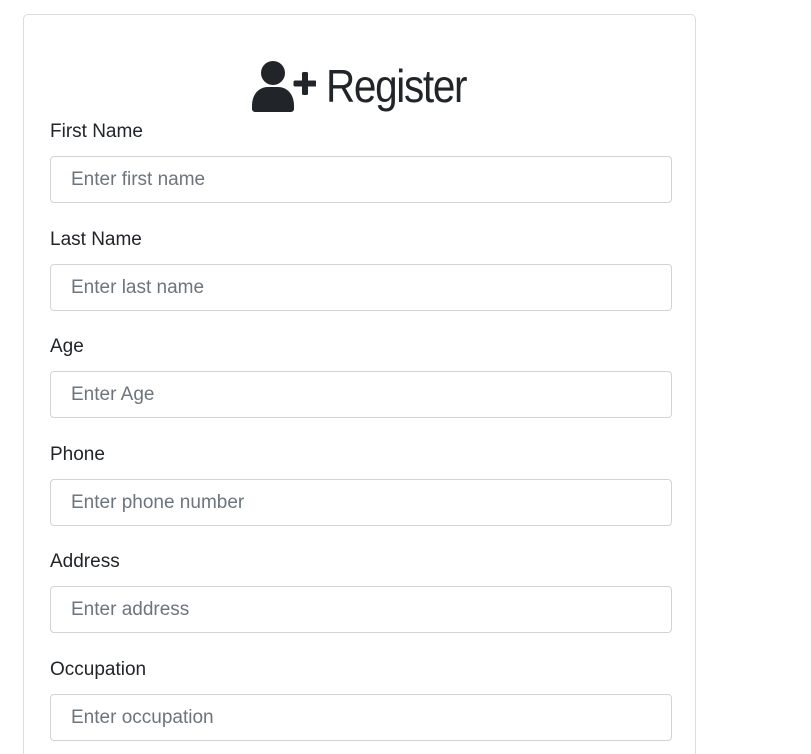 This screenshot has height=754, width=811. I want to click on last-name-label: Last Name, so click(96, 239).